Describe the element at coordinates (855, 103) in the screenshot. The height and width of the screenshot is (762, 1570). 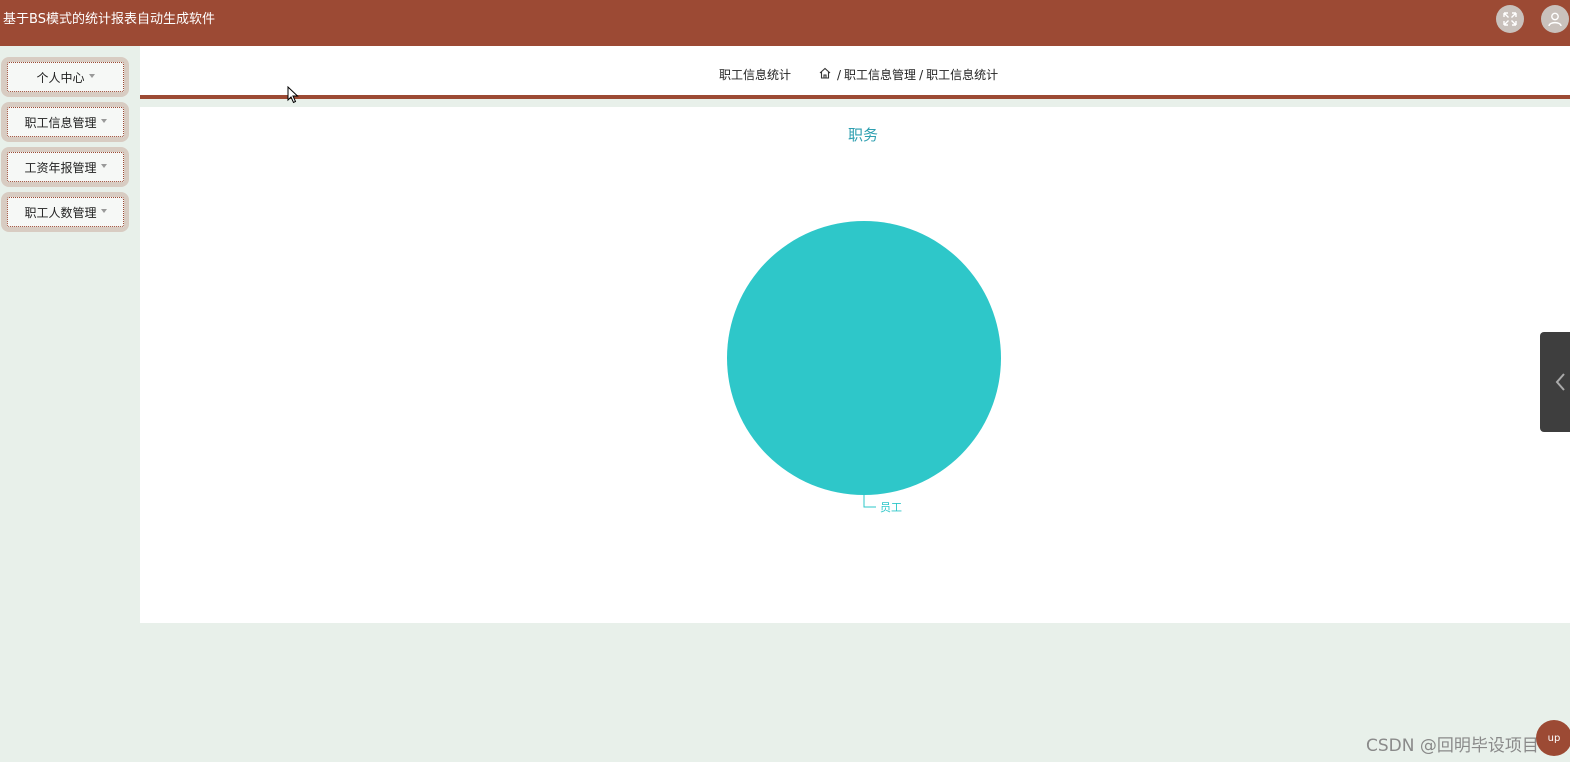
I see `header-gap` at that location.